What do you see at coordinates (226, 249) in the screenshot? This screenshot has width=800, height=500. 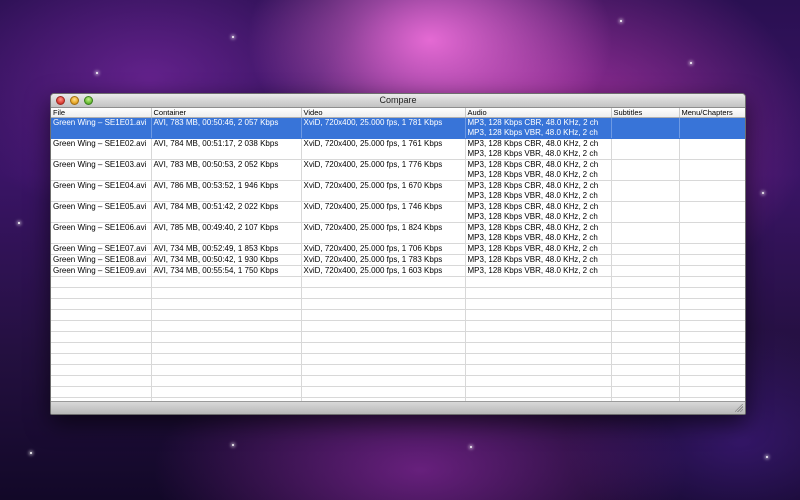 I see `cell-container: AVI, 734 MB, 00:52:49, 1 853 Kbps` at bounding box center [226, 249].